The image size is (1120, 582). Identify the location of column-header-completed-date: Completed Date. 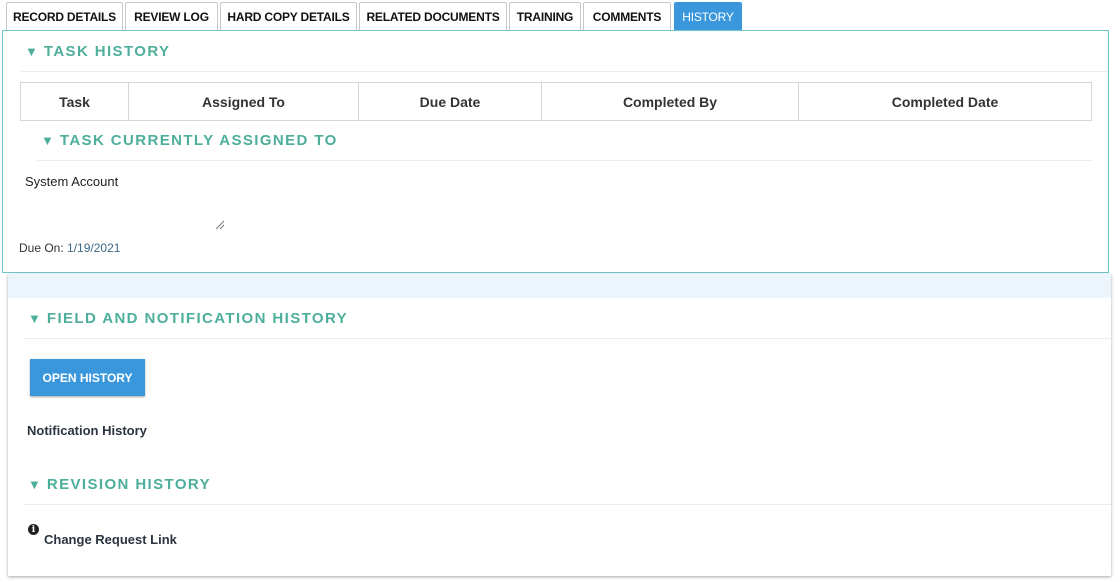
(945, 101).